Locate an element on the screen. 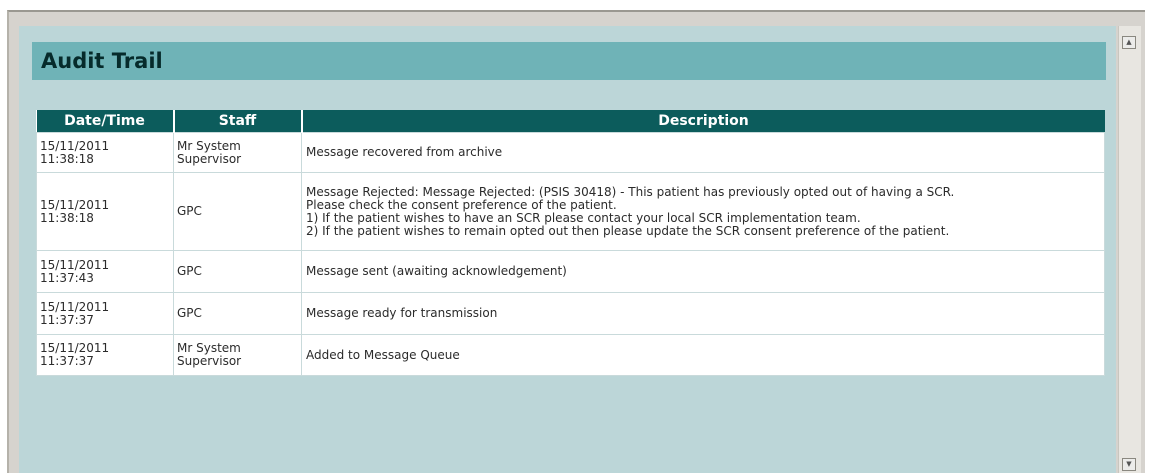 The image size is (1160, 473). scroll-down-arrow-icon: ▼ is located at coordinates (1129, 464).